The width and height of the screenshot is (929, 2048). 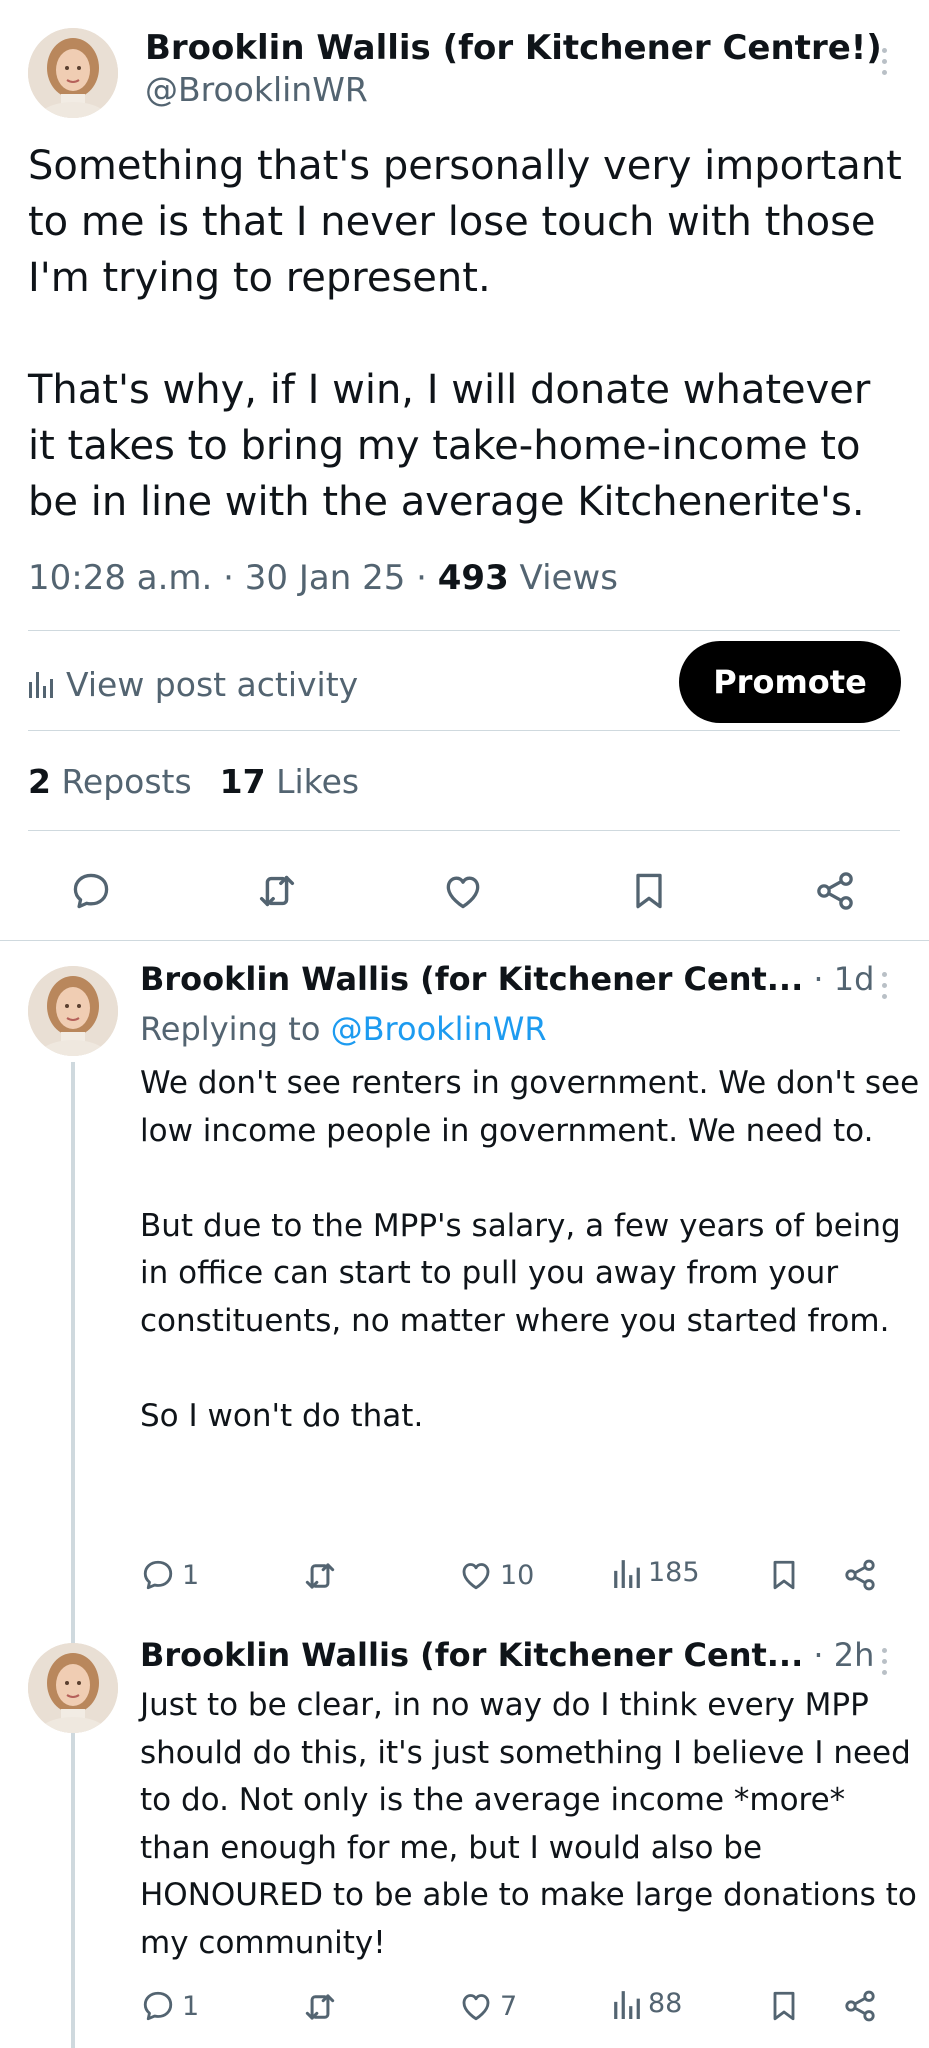 I want to click on likes-stat: 17 Likes, so click(x=289, y=781).